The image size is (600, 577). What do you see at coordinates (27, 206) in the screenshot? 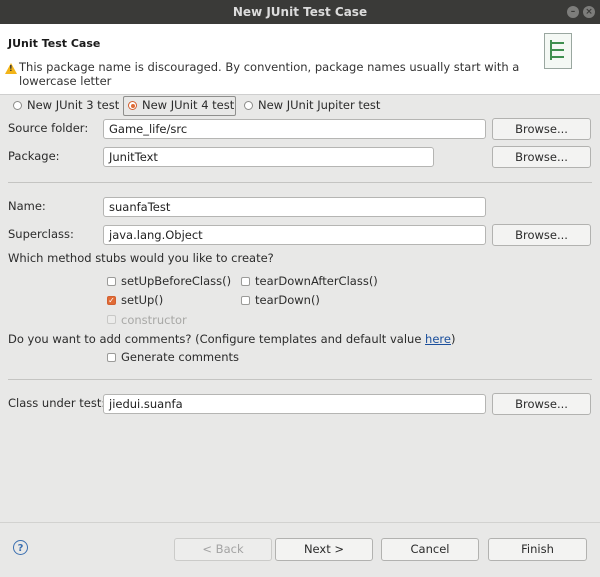
I see `name-label: Name:` at bounding box center [27, 206].